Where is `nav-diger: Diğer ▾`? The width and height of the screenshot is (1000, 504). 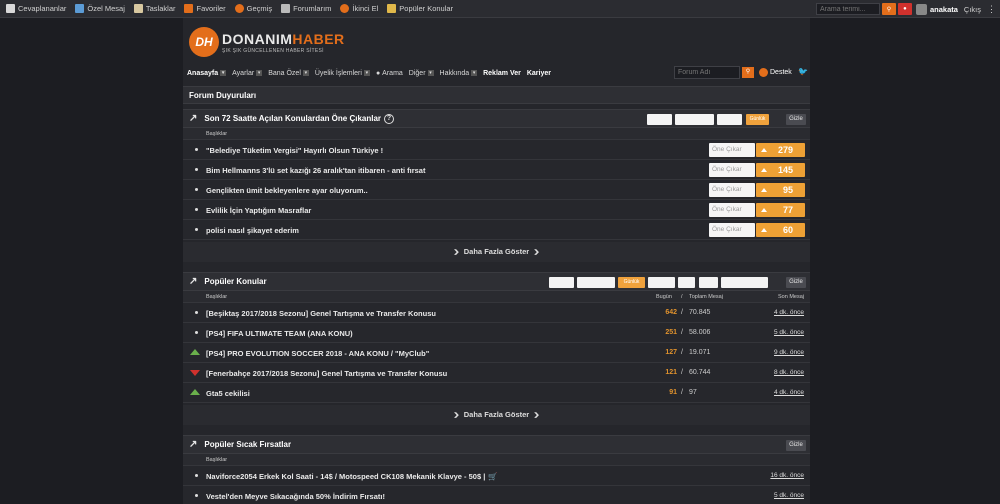
nav-diger: Diğer ▾ is located at coordinates (421, 73).